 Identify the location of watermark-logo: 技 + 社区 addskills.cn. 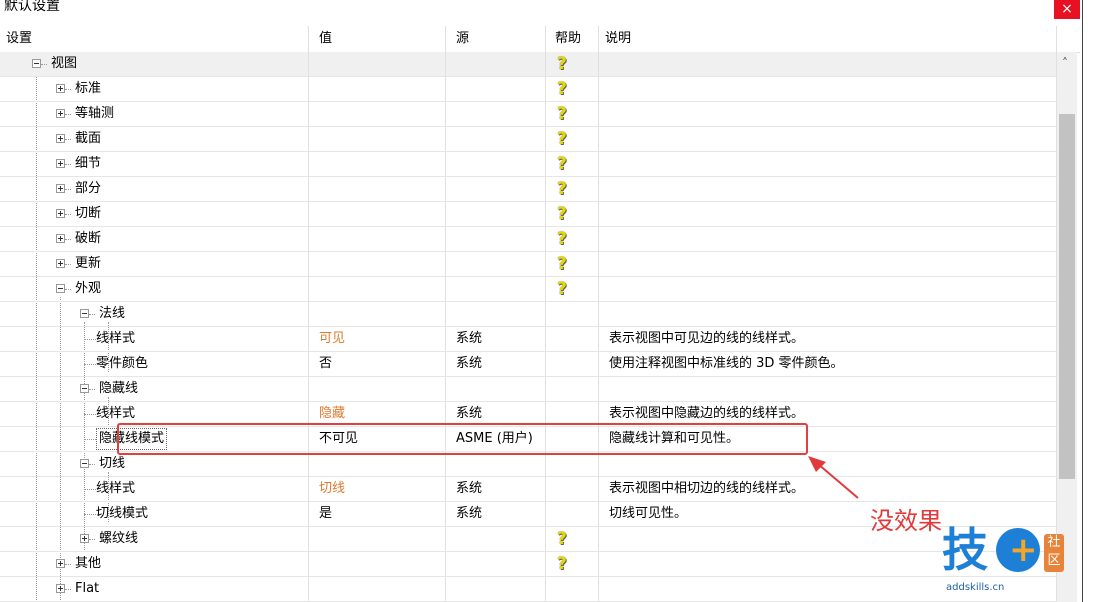
(1017, 562).